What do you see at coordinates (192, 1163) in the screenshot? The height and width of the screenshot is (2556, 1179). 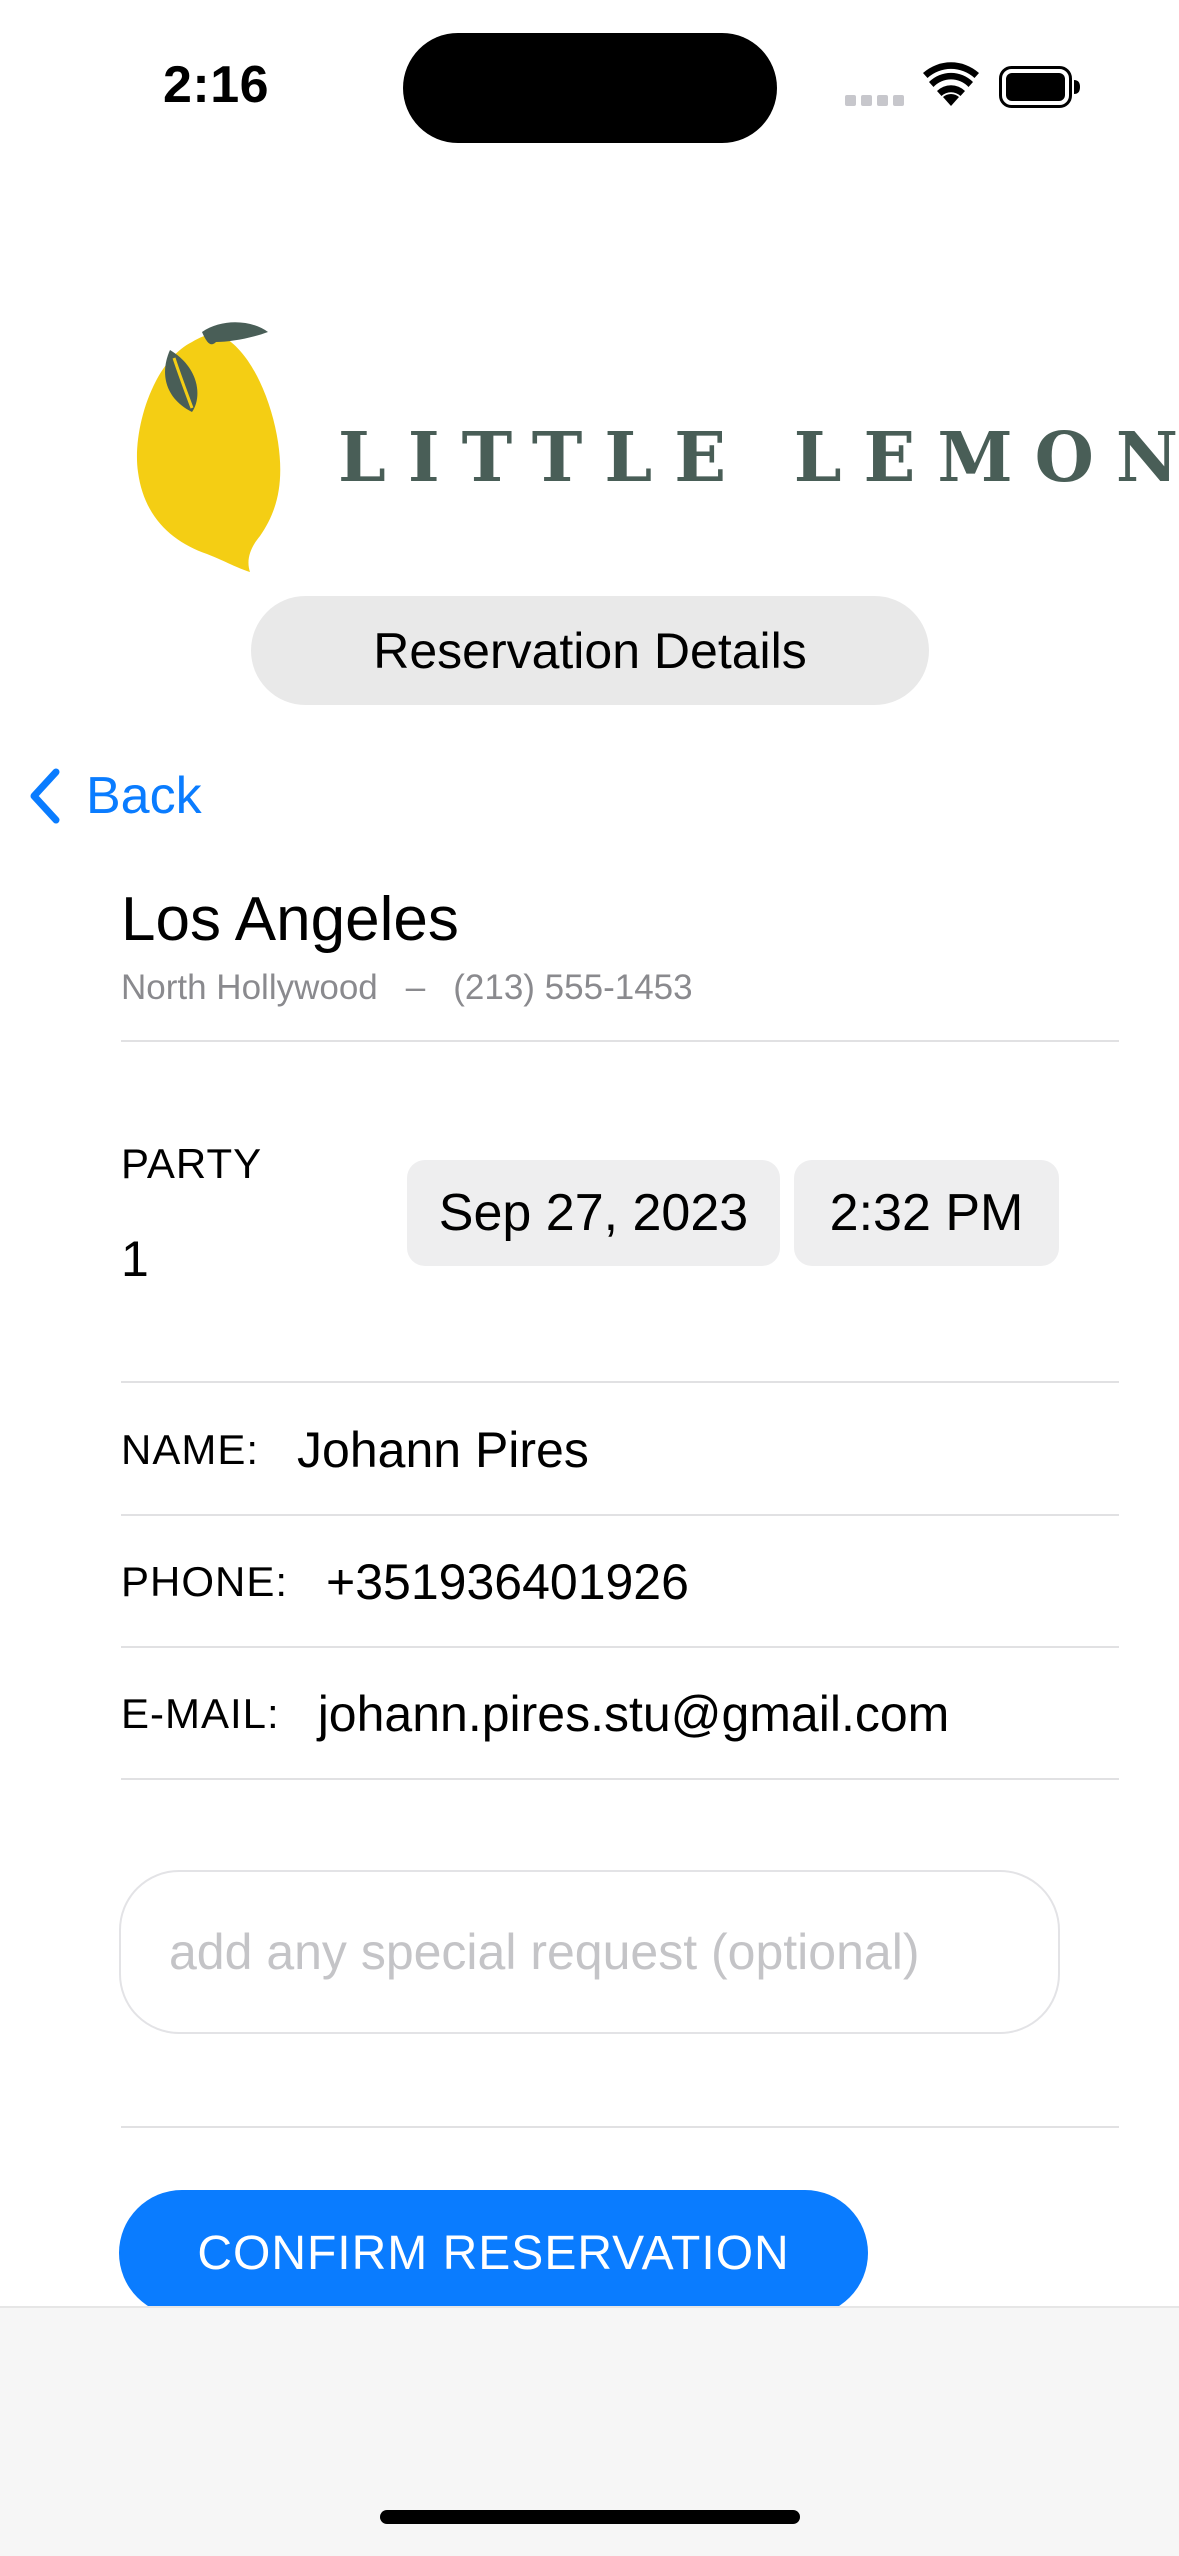 I see `party-label: PARTY` at bounding box center [192, 1163].